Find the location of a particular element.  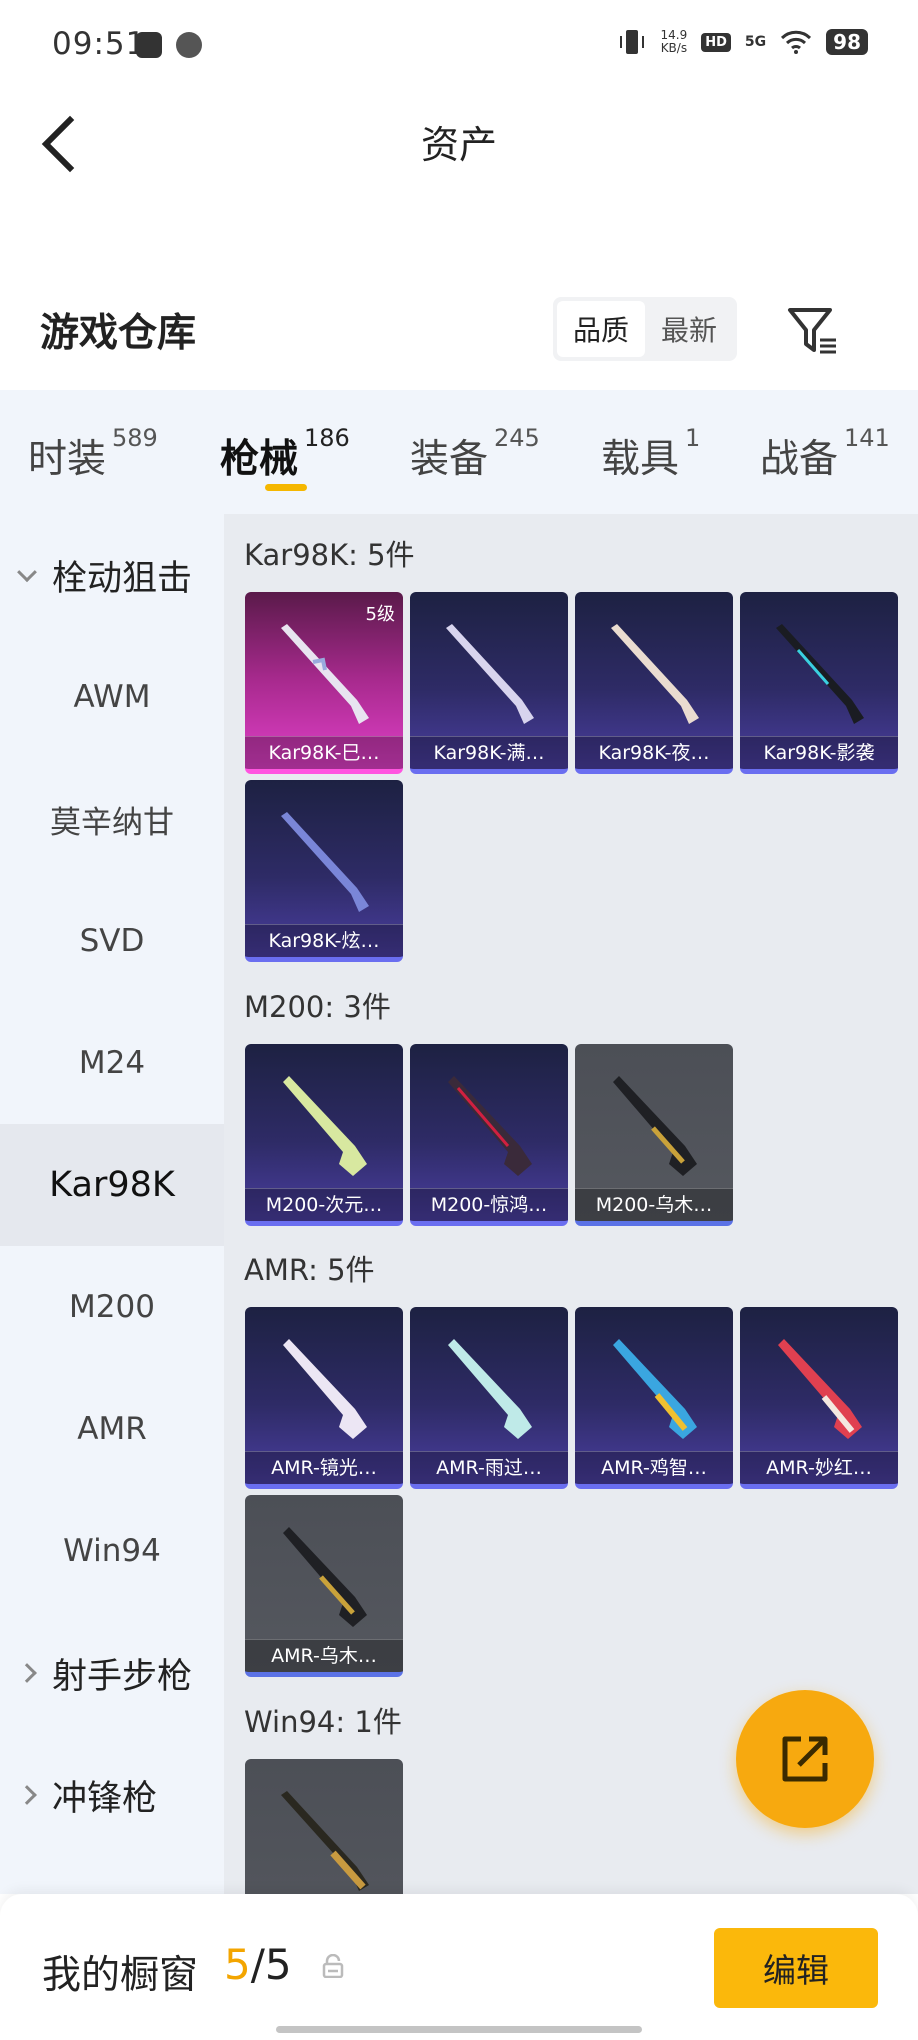

status-indicators: 14.9 KB/s HD 5G 98 is located at coordinates (742, 42).